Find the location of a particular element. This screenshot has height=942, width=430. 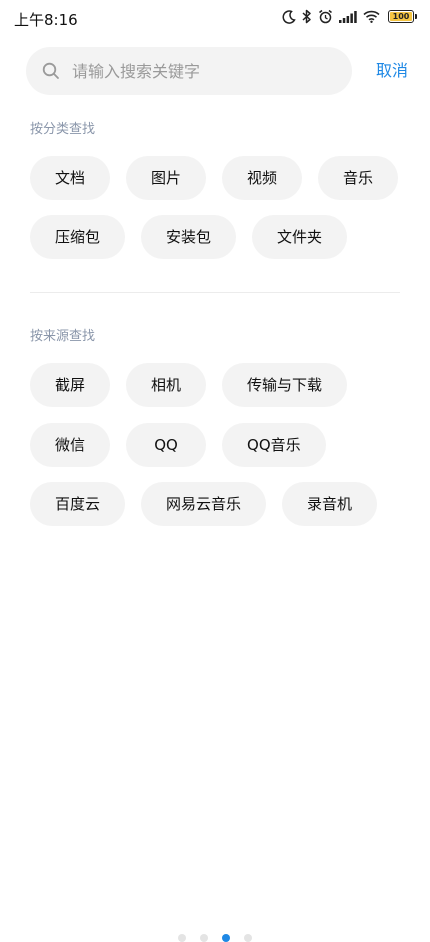

status-icons: 100 is located at coordinates (349, 16).